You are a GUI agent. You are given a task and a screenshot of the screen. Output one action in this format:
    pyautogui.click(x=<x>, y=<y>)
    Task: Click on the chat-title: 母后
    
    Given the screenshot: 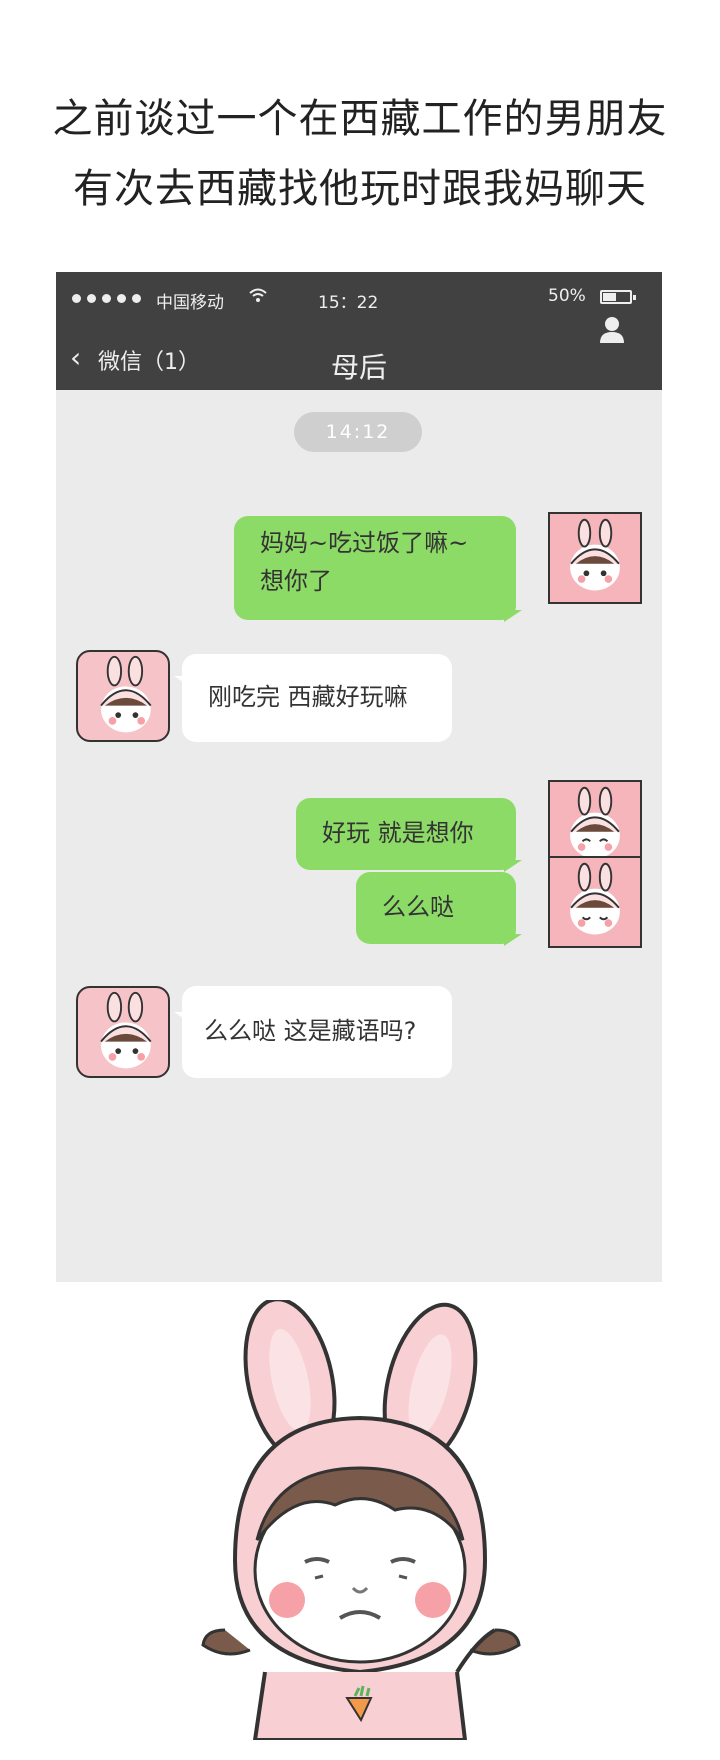 What is the action you would take?
    pyautogui.click(x=358, y=367)
    